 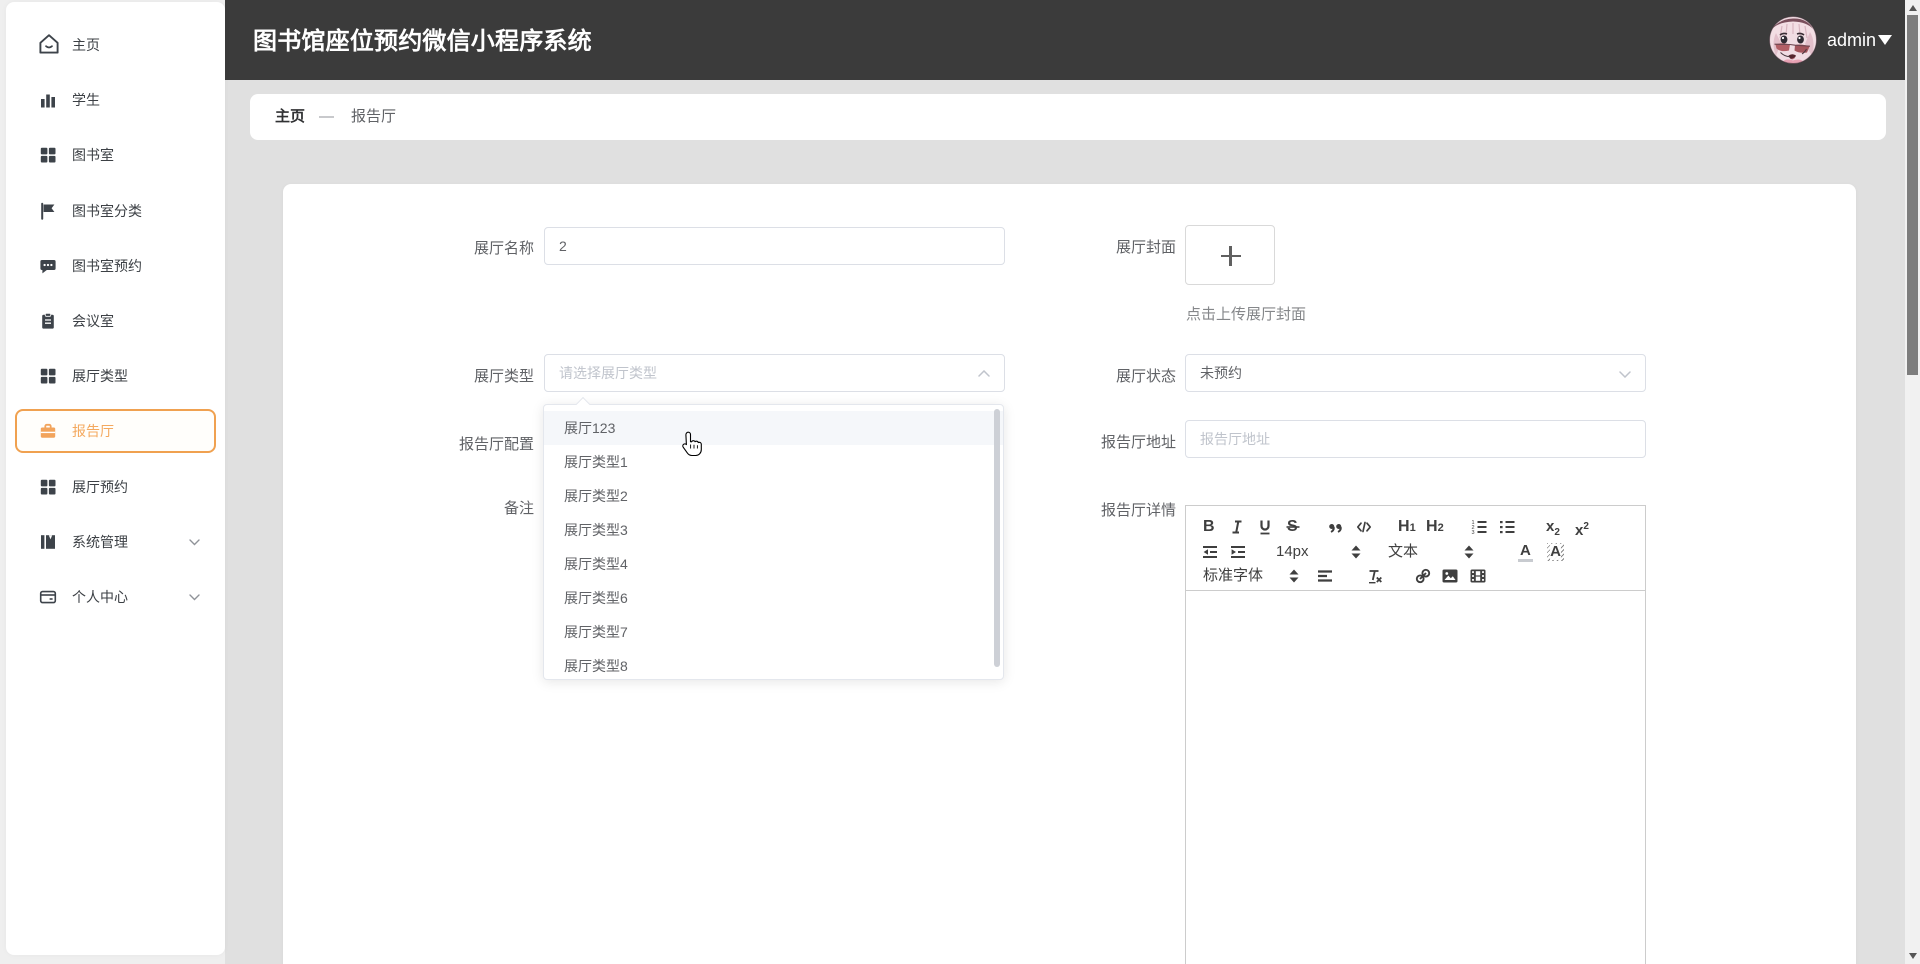 What do you see at coordinates (1473, 533) in the screenshot?
I see `svg-text: 3` at bounding box center [1473, 533].